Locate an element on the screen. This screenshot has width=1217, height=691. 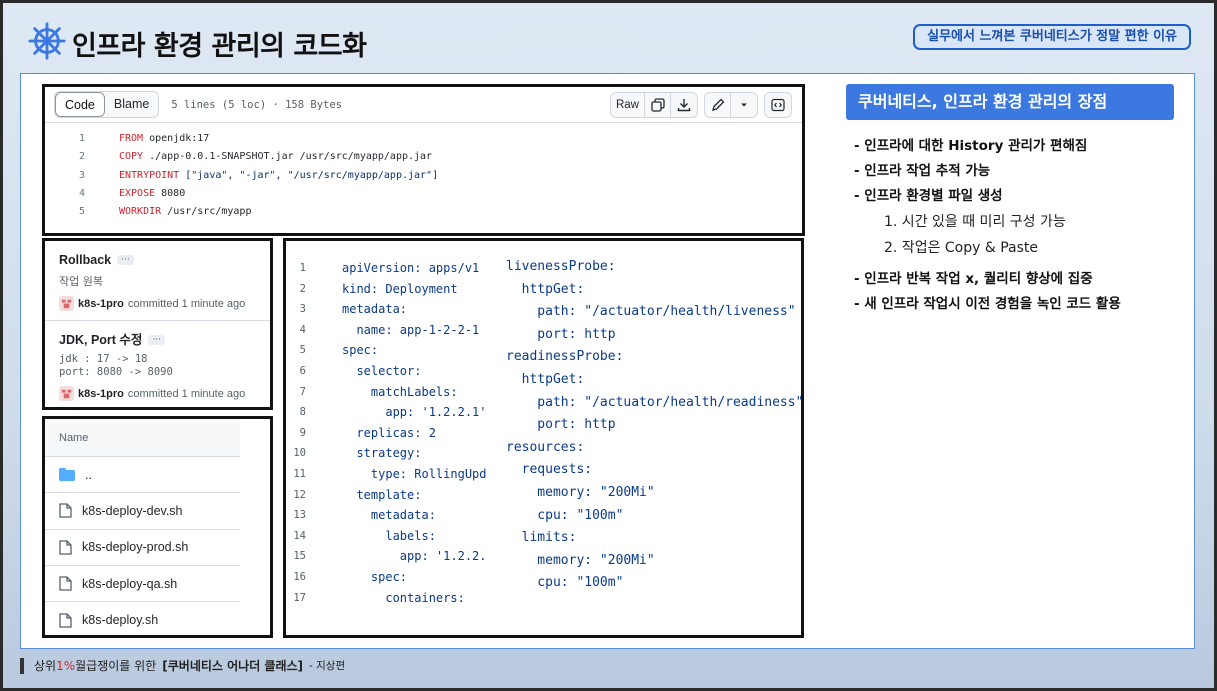
commit-desc: jdk : 17 -> 18 port: 8080 -> 8090 is located at coordinates (116, 365).